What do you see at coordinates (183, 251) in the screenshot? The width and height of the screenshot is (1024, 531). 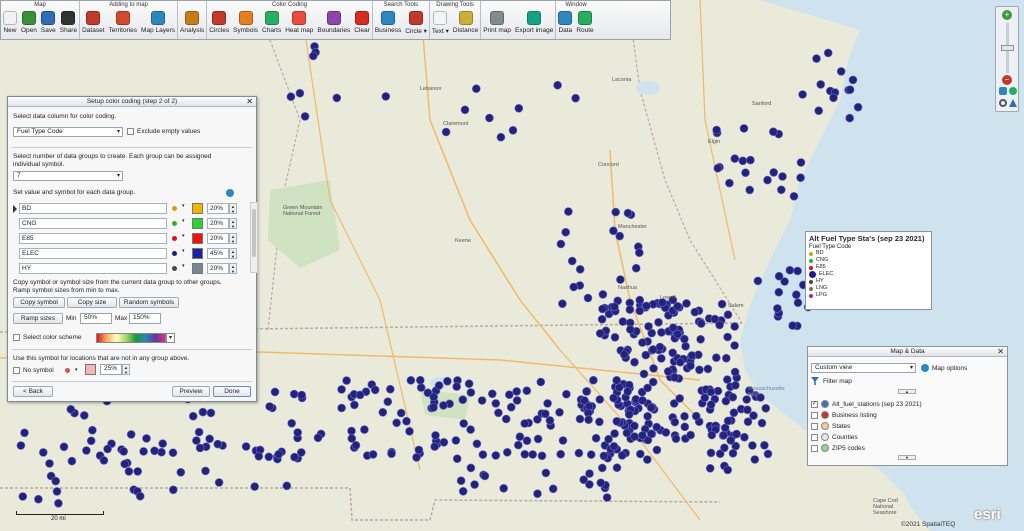 I see `chevron-down-icon: ▾` at bounding box center [183, 251].